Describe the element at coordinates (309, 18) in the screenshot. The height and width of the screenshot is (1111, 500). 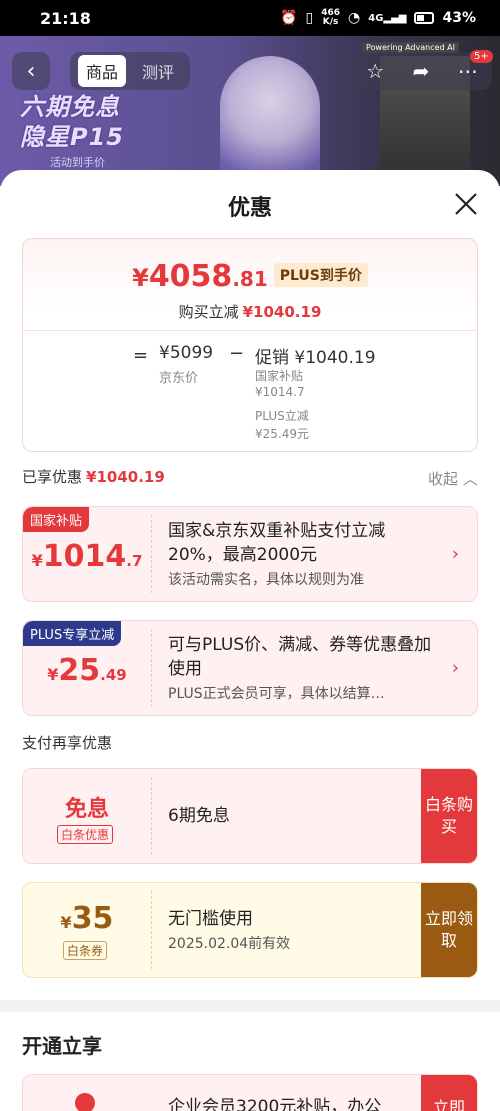
I see `vibrate-icon: ▯` at that location.